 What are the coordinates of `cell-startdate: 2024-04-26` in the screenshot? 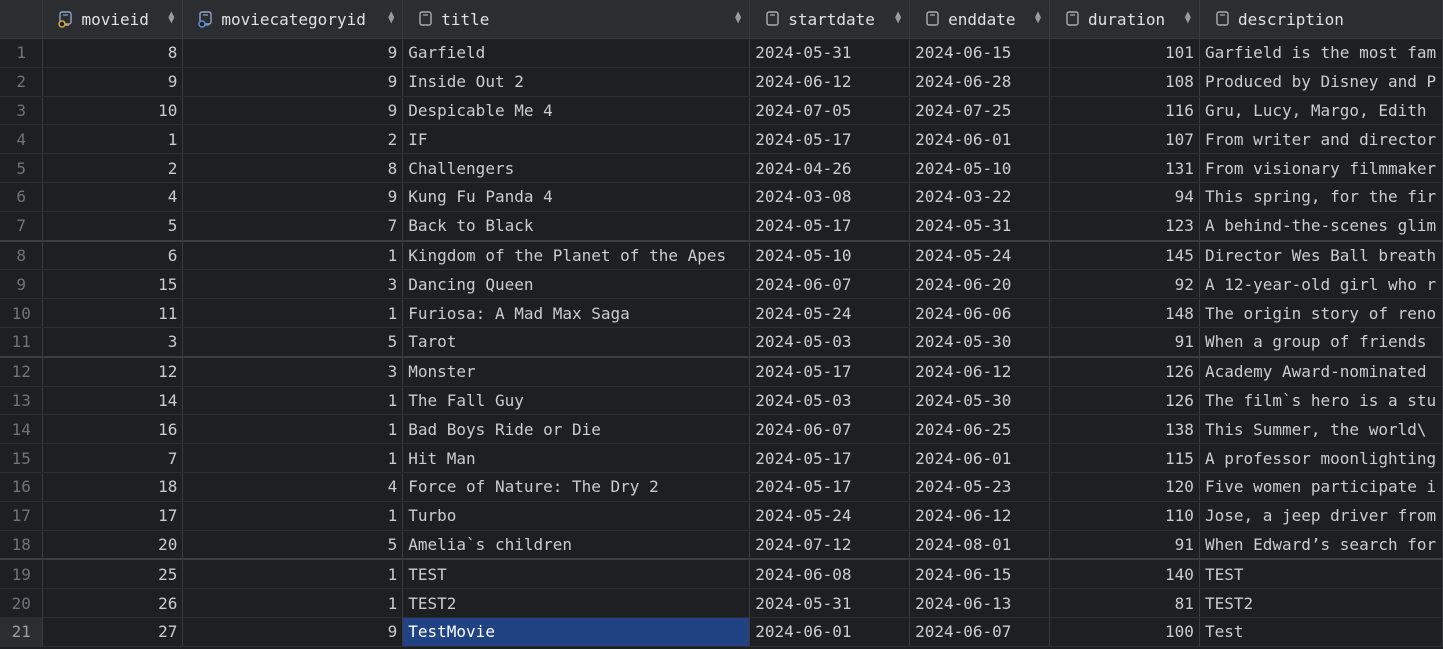 It's located at (830, 168).